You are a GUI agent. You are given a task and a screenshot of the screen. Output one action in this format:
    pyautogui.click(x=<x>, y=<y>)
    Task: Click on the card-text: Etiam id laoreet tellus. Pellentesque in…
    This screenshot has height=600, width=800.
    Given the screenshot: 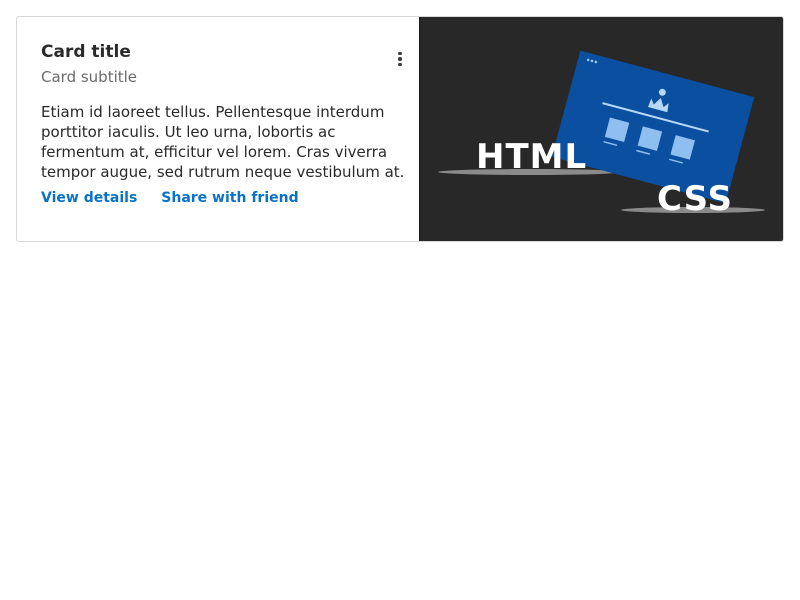 What is the action you would take?
    pyautogui.click(x=223, y=142)
    